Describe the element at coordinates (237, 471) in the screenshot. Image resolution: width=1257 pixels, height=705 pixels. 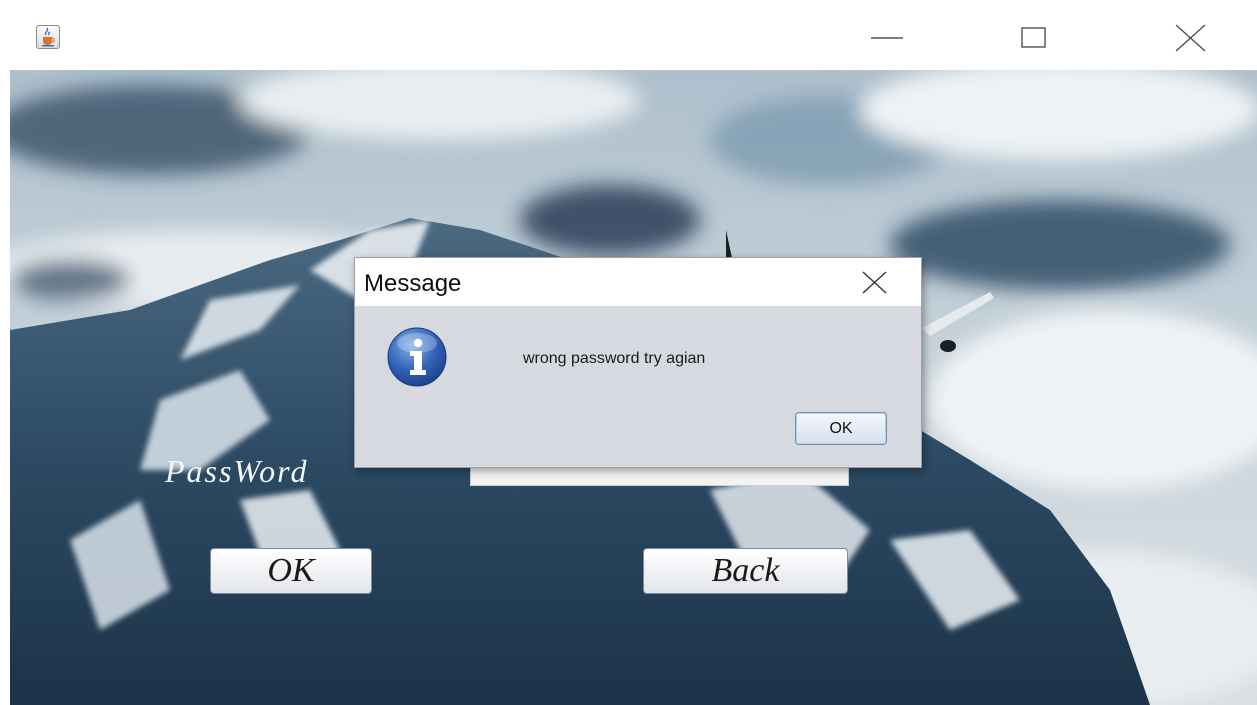
I see `password-label: PassWord` at that location.